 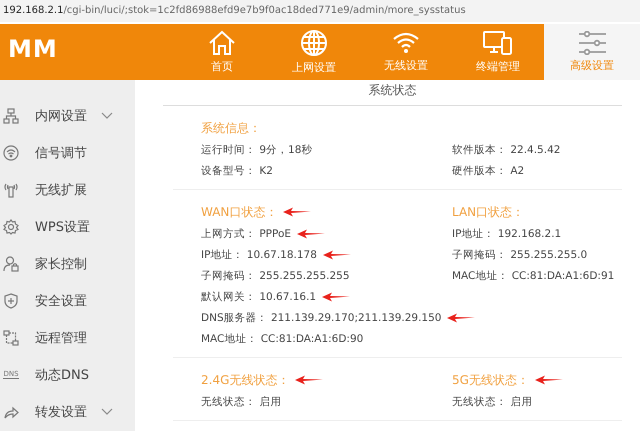 What do you see at coordinates (488, 212) in the screenshot?
I see `section-title: LAN口状态：` at bounding box center [488, 212].